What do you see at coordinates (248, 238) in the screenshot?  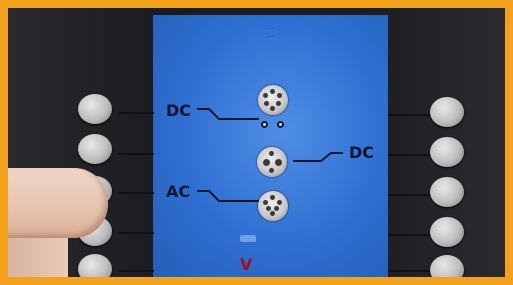 I see `screen-indicator` at bounding box center [248, 238].